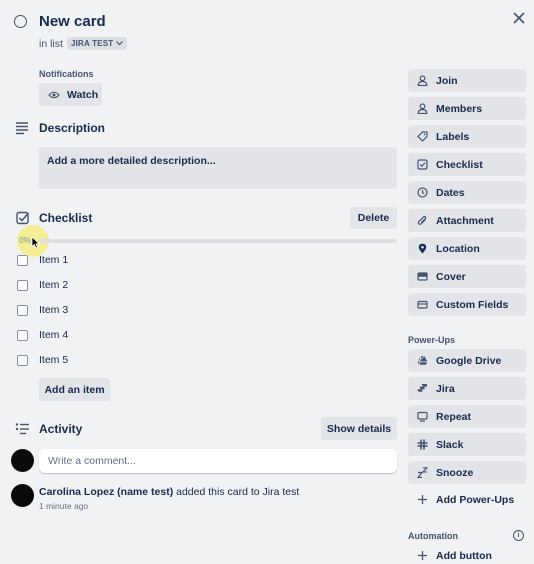 The height and width of the screenshot is (564, 534). I want to click on delete-label: Delete, so click(373, 218).